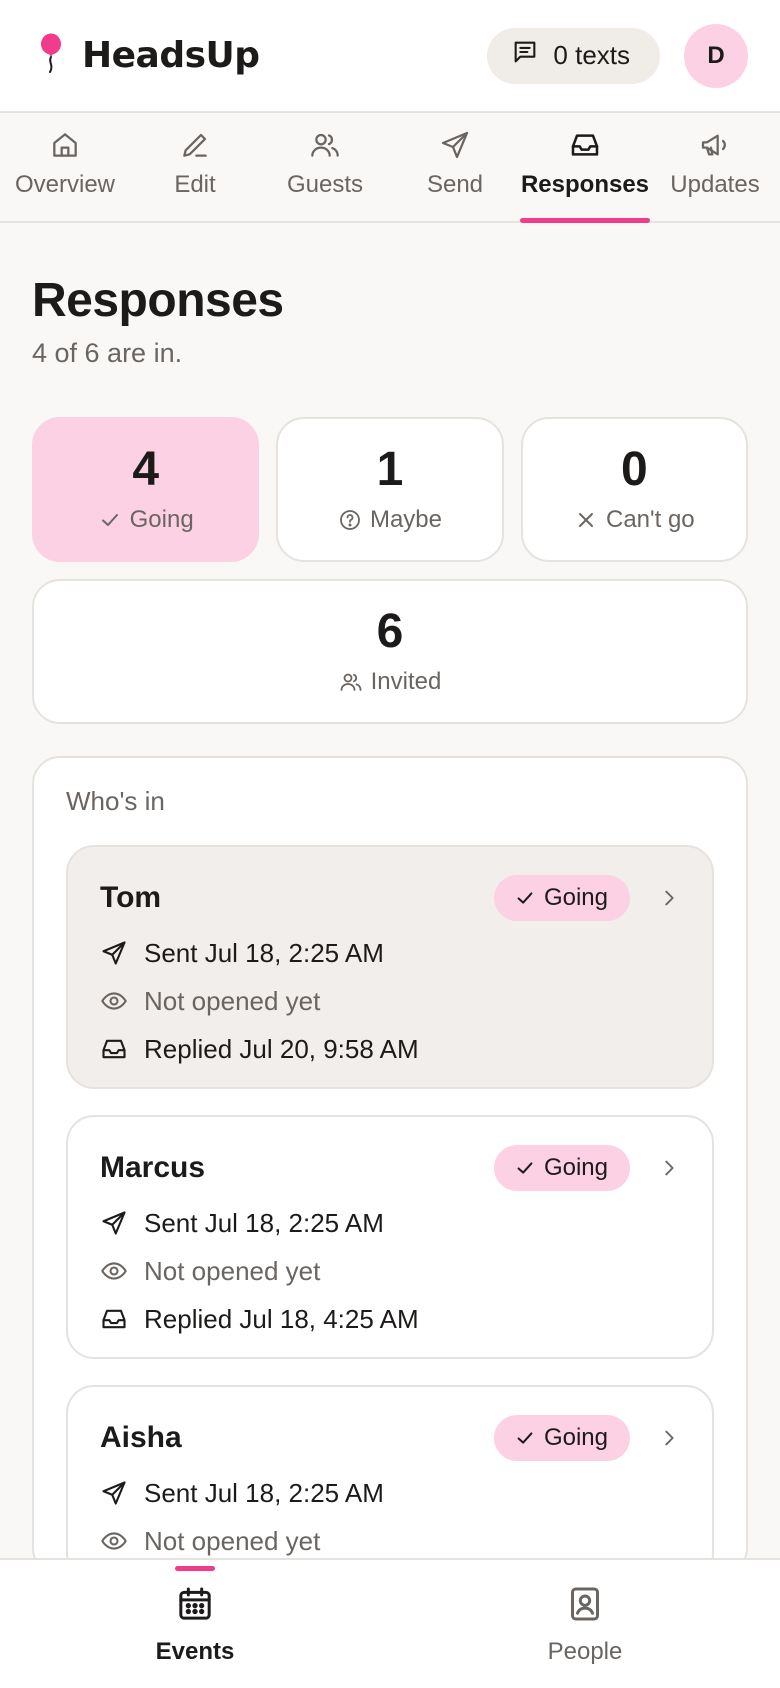 The width and height of the screenshot is (780, 1688). What do you see at coordinates (171, 55) in the screenshot?
I see `brand-name: HeadsUp` at bounding box center [171, 55].